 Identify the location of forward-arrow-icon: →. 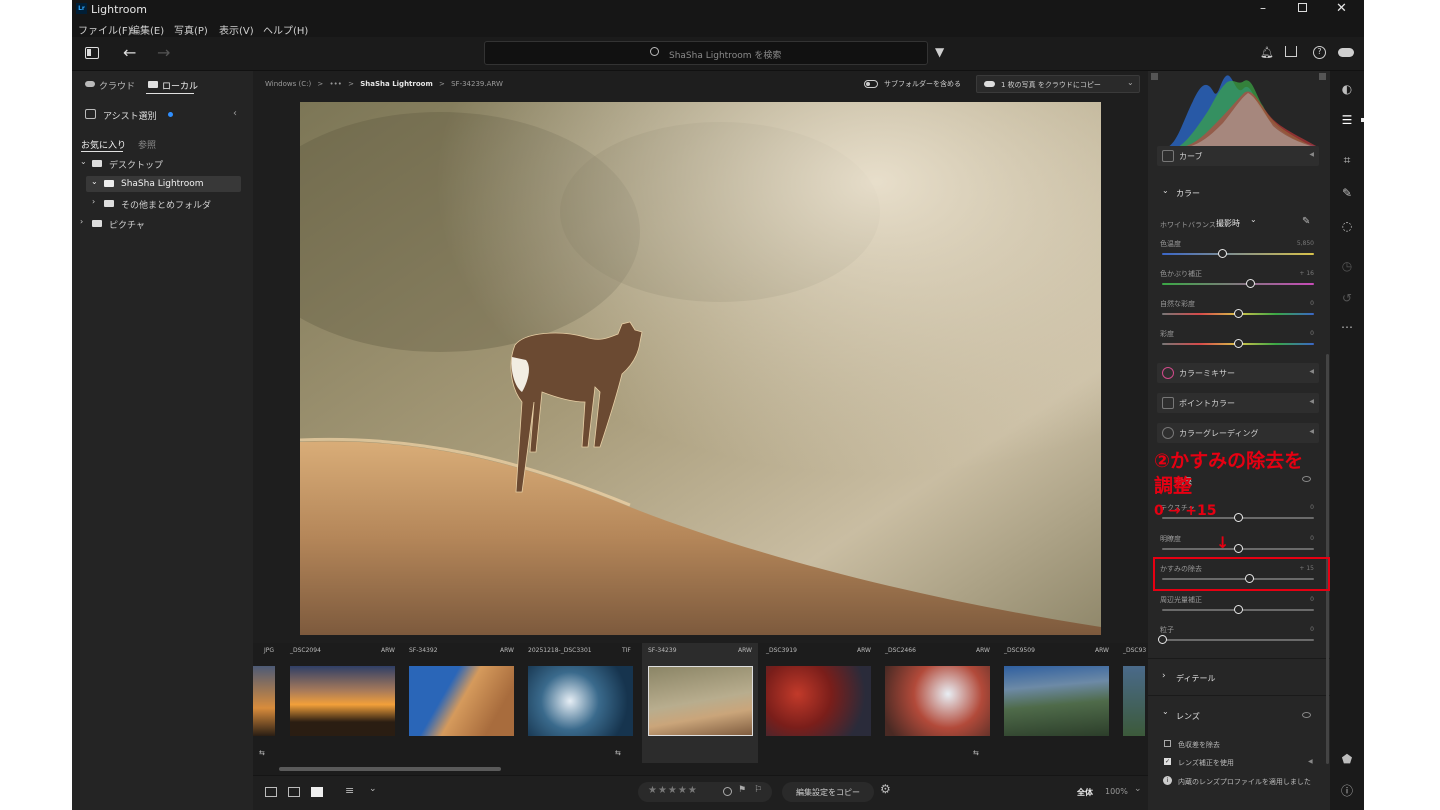
(163, 52).